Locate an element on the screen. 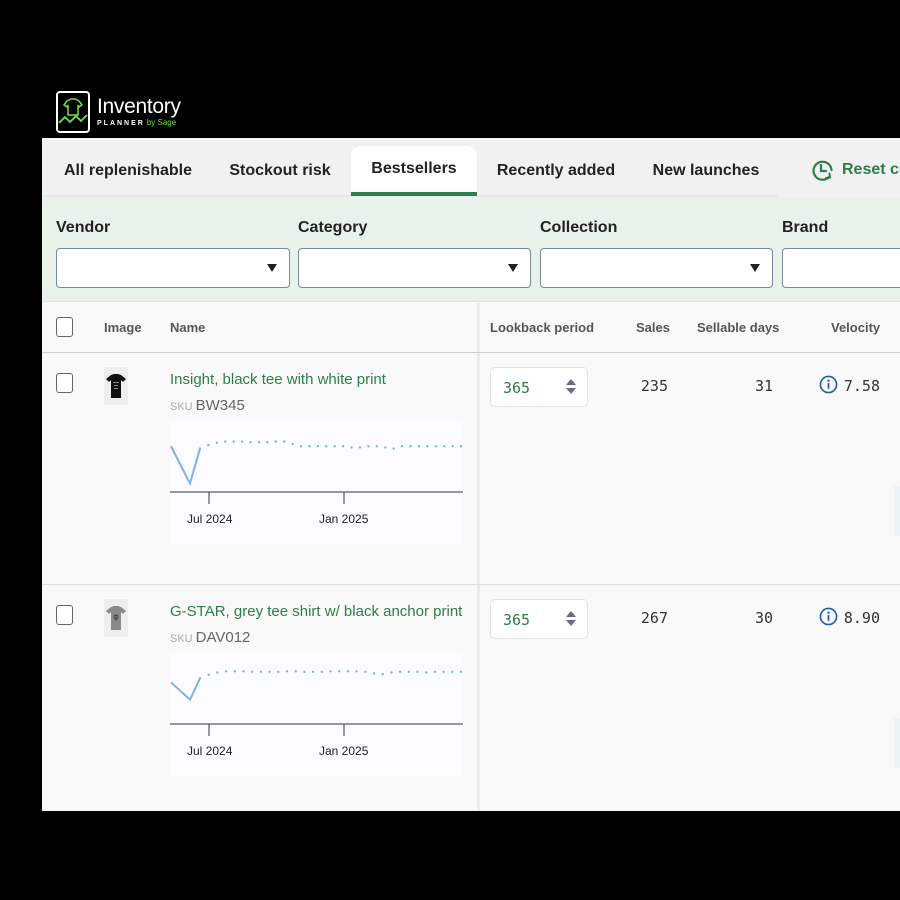 The height and width of the screenshot is (900, 900). sku-label: SKU is located at coordinates (181, 407).